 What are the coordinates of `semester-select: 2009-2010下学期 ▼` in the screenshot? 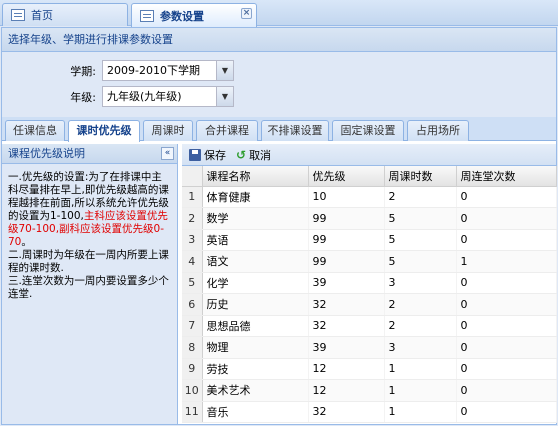 It's located at (168, 70).